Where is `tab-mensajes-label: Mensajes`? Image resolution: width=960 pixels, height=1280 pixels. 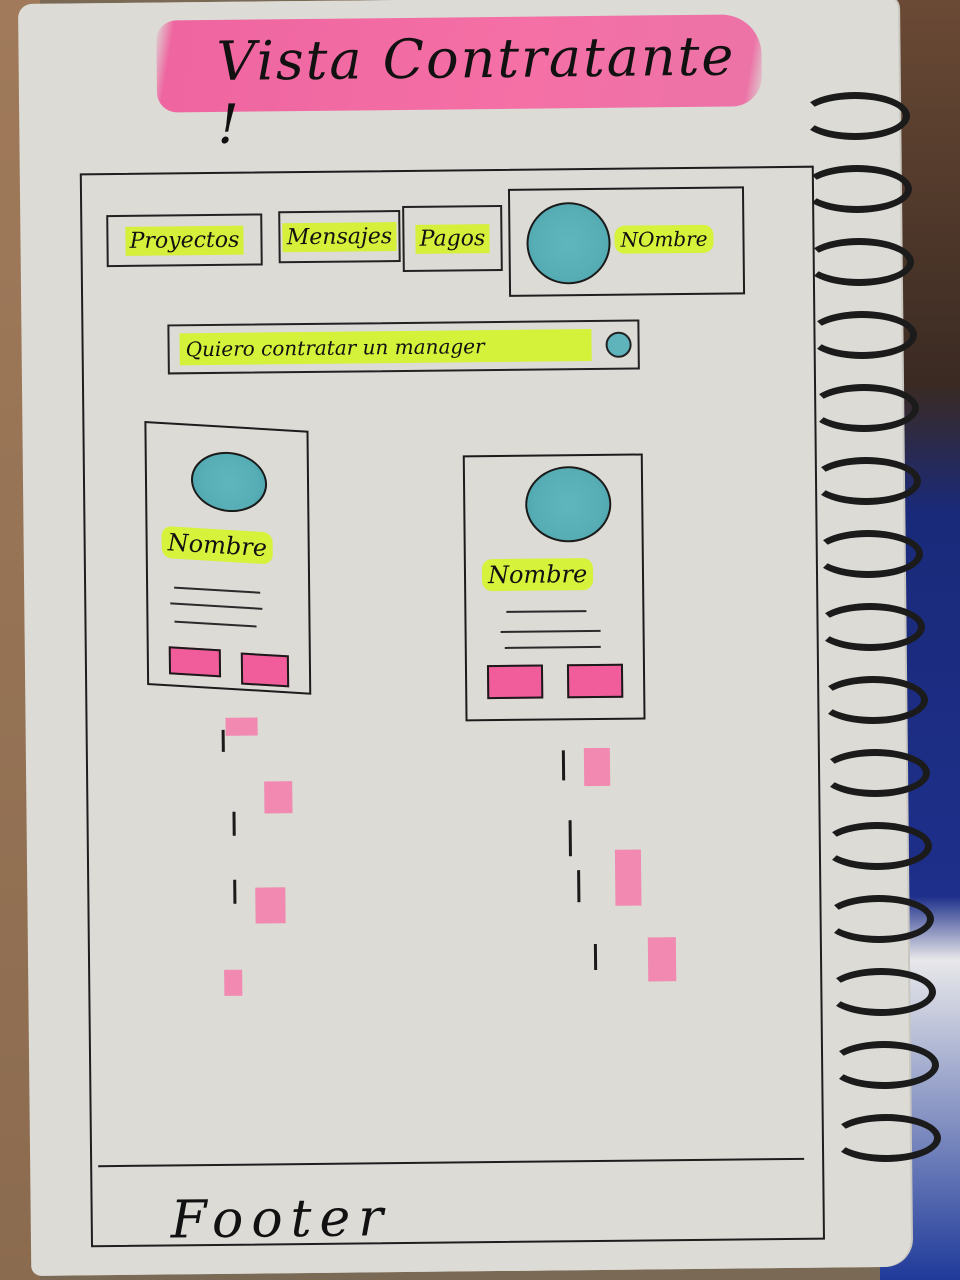
tab-mensajes-label: Mensajes is located at coordinates (339, 236).